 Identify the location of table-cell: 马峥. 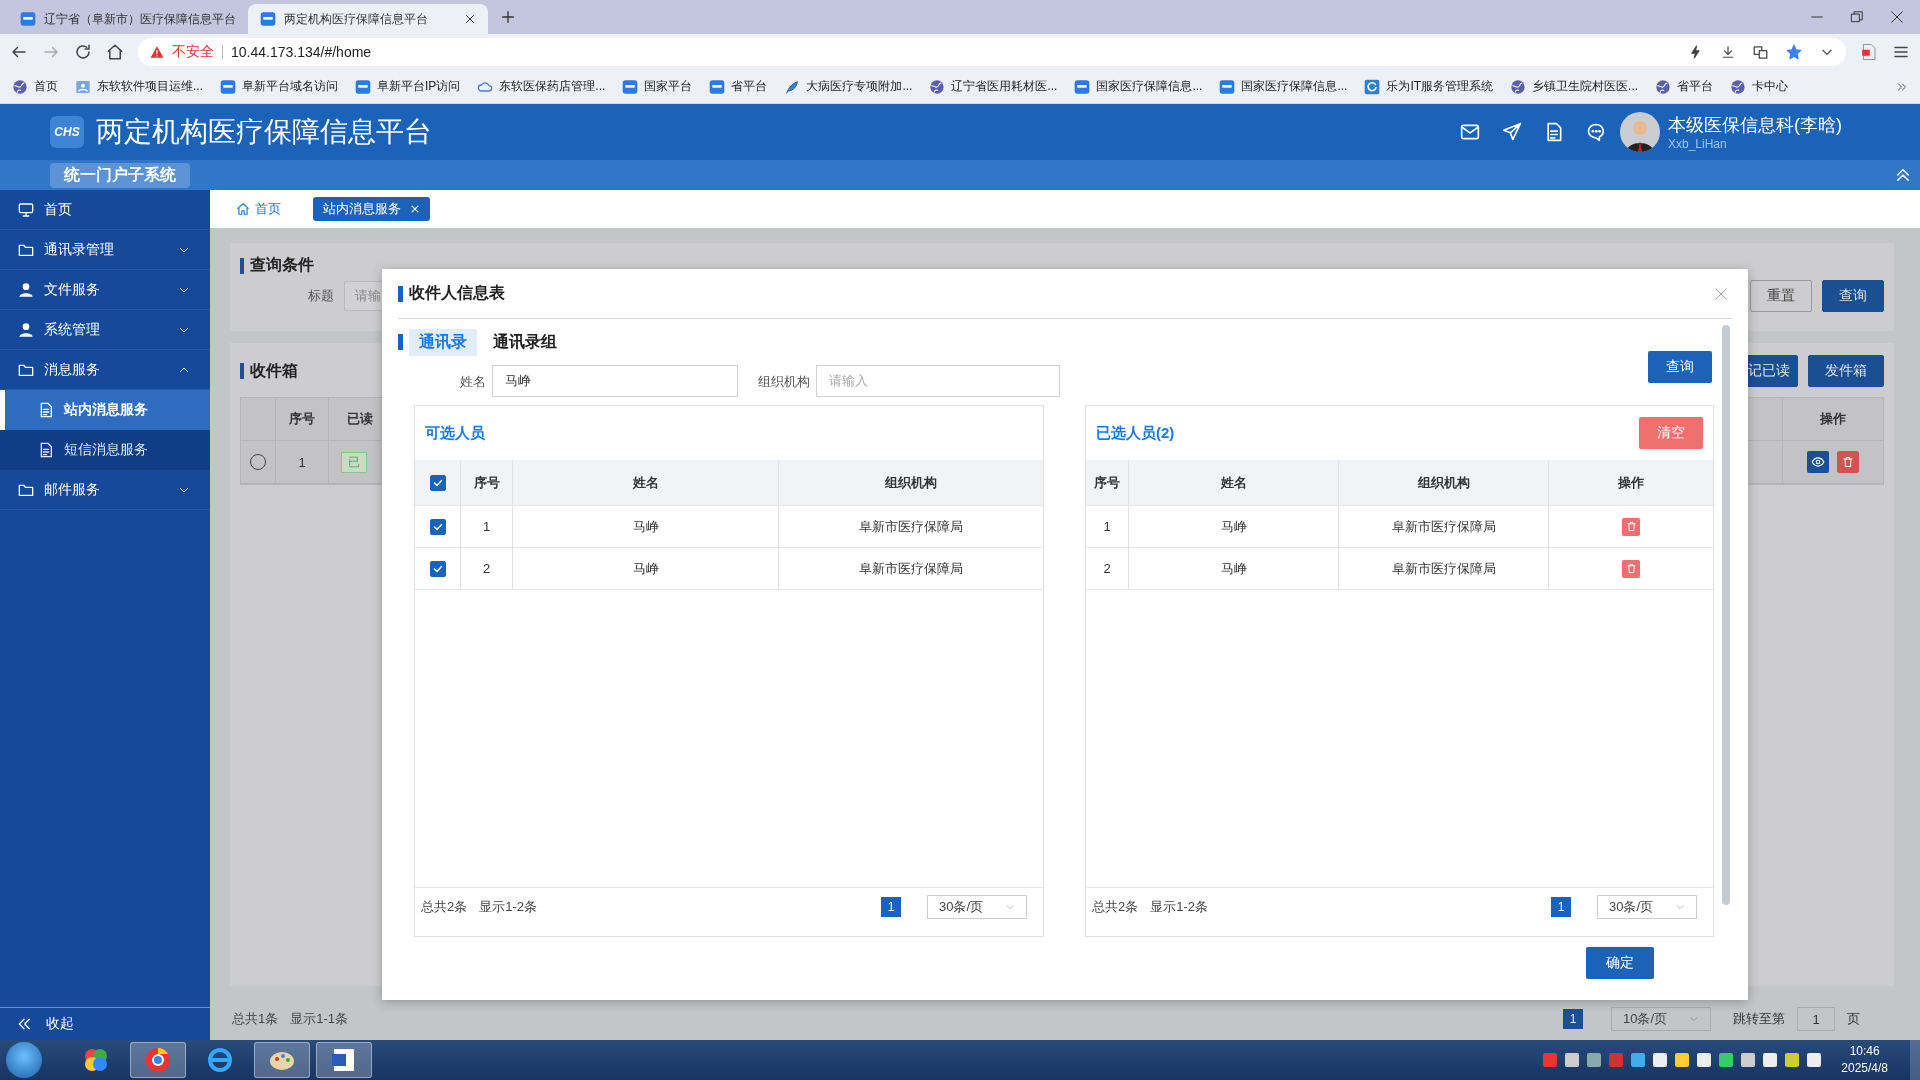
(1234, 526).